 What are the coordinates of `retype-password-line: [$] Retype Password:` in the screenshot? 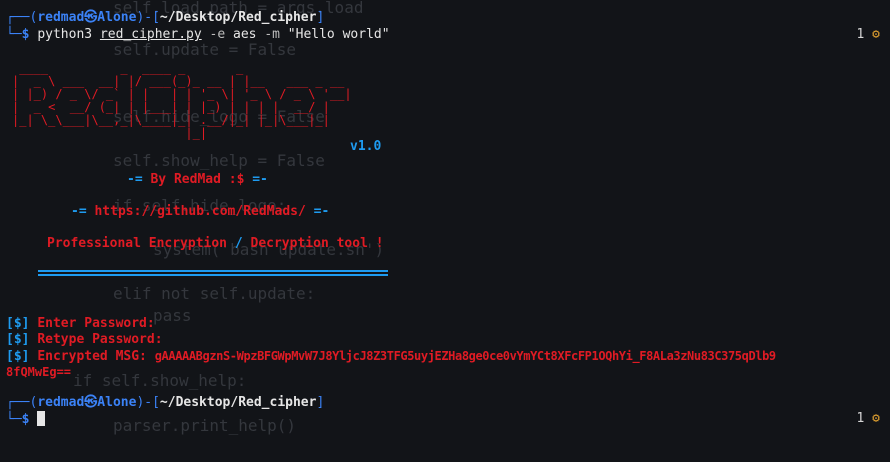 It's located at (84, 339).